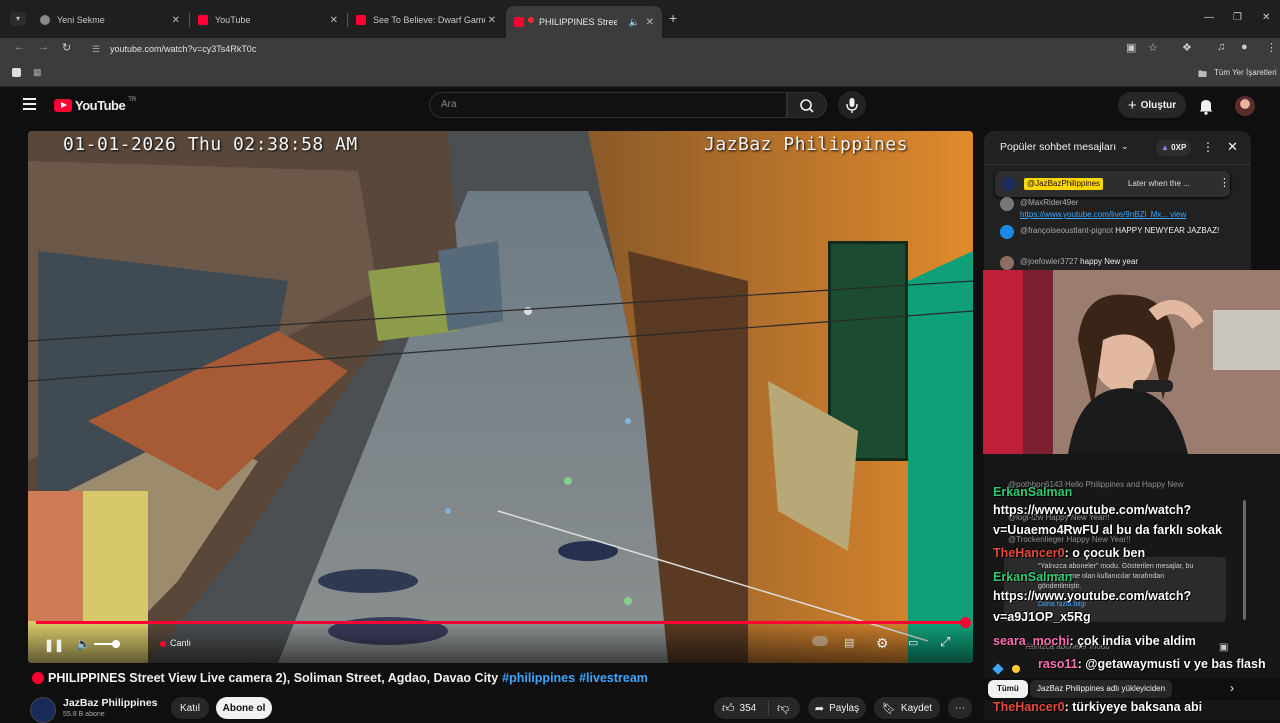 This screenshot has width=1280, height=723. I want to click on url-text: youtube.com/watch?v=cy3Ts4RkT0c, so click(183, 49).